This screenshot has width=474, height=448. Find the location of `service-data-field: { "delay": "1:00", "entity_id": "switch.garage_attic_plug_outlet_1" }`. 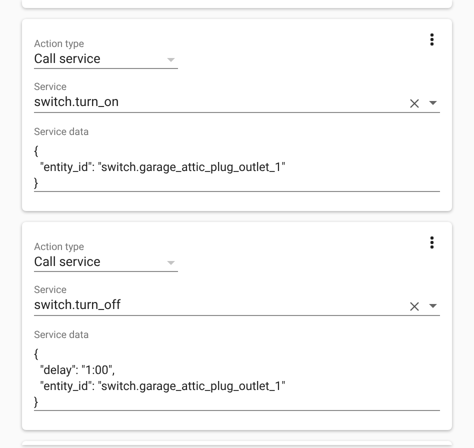

service-data-field: { "delay": "1:00", "entity_id": "switch.garage_attic_plug_outlet_1" } is located at coordinates (237, 378).